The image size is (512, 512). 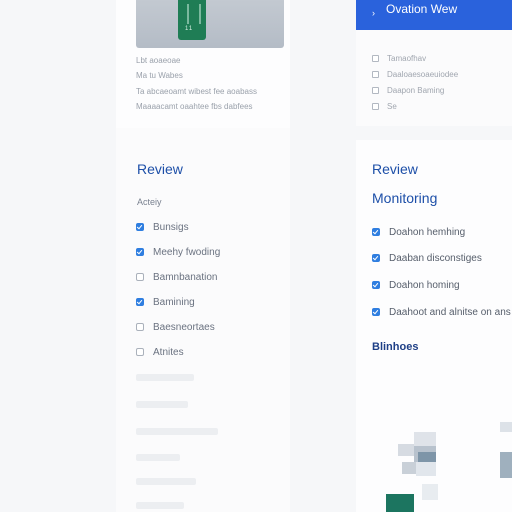 I want to click on overview-header: › Ovation Wew, so click(x=434, y=15).